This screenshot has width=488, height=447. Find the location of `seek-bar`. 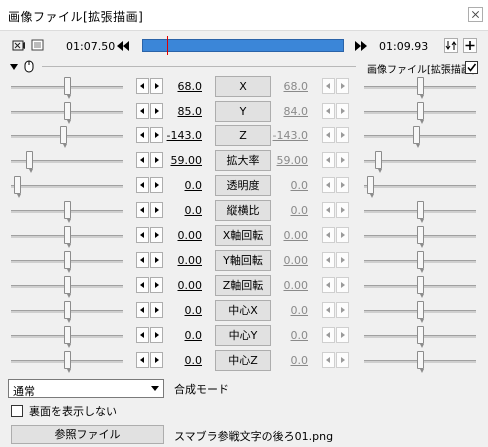

seek-bar is located at coordinates (243, 45).